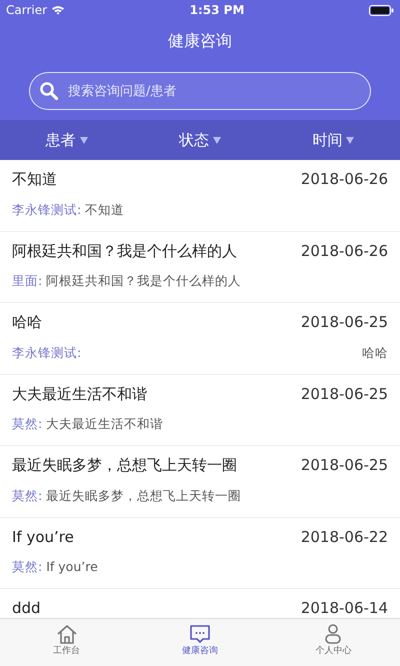 This screenshot has width=400, height=666. Describe the element at coordinates (200, 140) in the screenshot. I see `filter-dropdown: 状态` at that location.